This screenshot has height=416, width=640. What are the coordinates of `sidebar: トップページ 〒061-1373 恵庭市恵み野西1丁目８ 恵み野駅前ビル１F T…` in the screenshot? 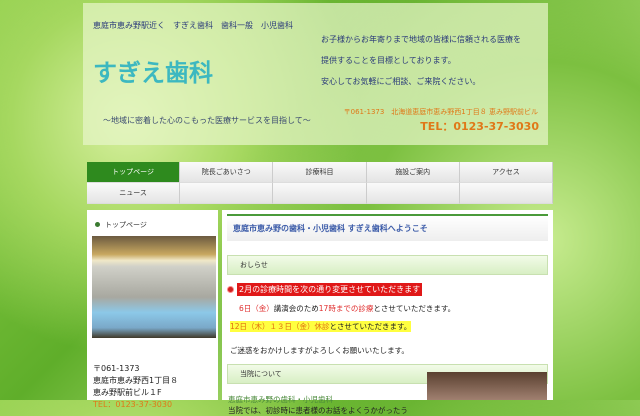 It's located at (152, 309).